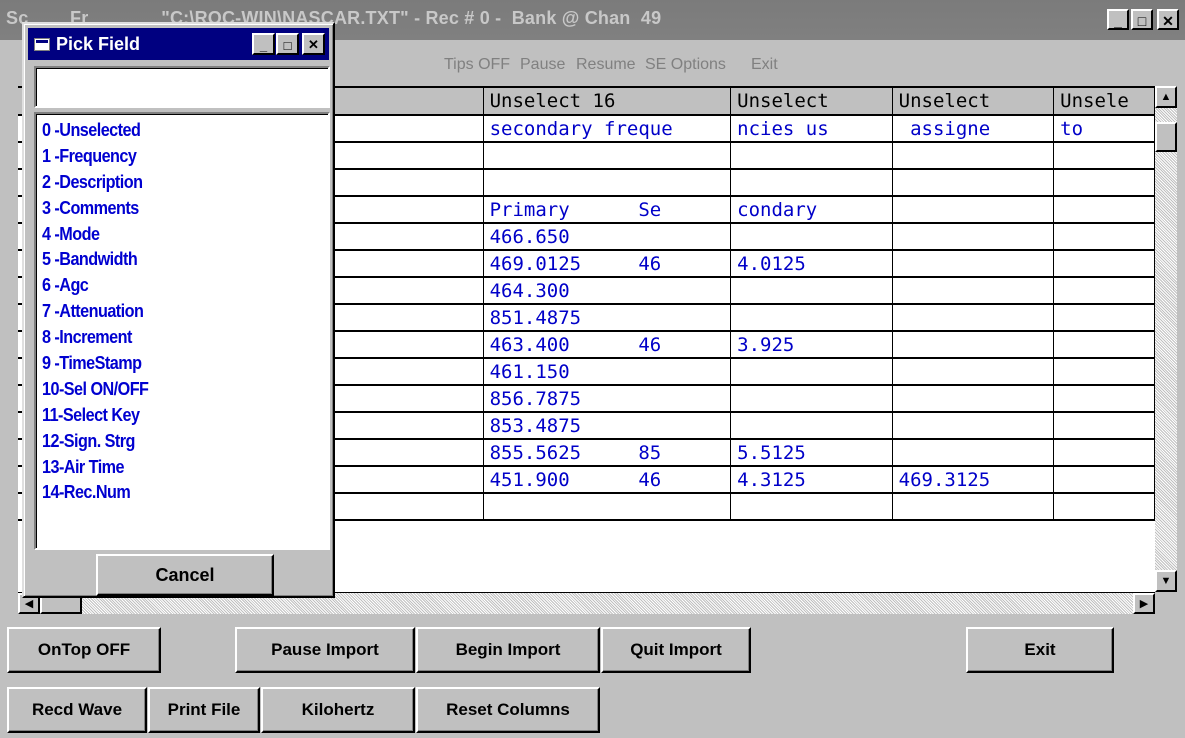 This screenshot has height=738, width=1185. What do you see at coordinates (84, 650) in the screenshot?
I see `ontop-button: OnTop OFF` at bounding box center [84, 650].